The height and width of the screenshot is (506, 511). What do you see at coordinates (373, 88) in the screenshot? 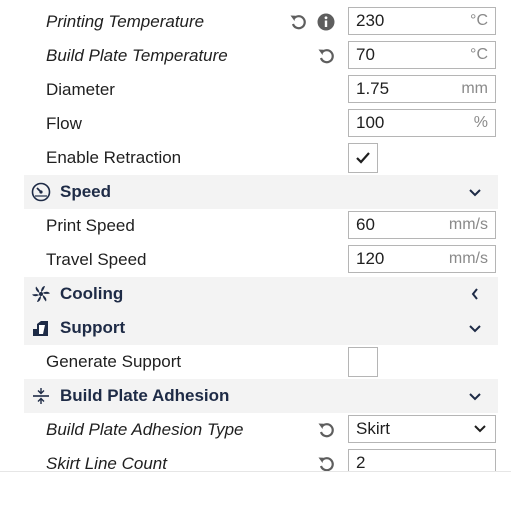
I see `field-value: 1.75` at bounding box center [373, 88].